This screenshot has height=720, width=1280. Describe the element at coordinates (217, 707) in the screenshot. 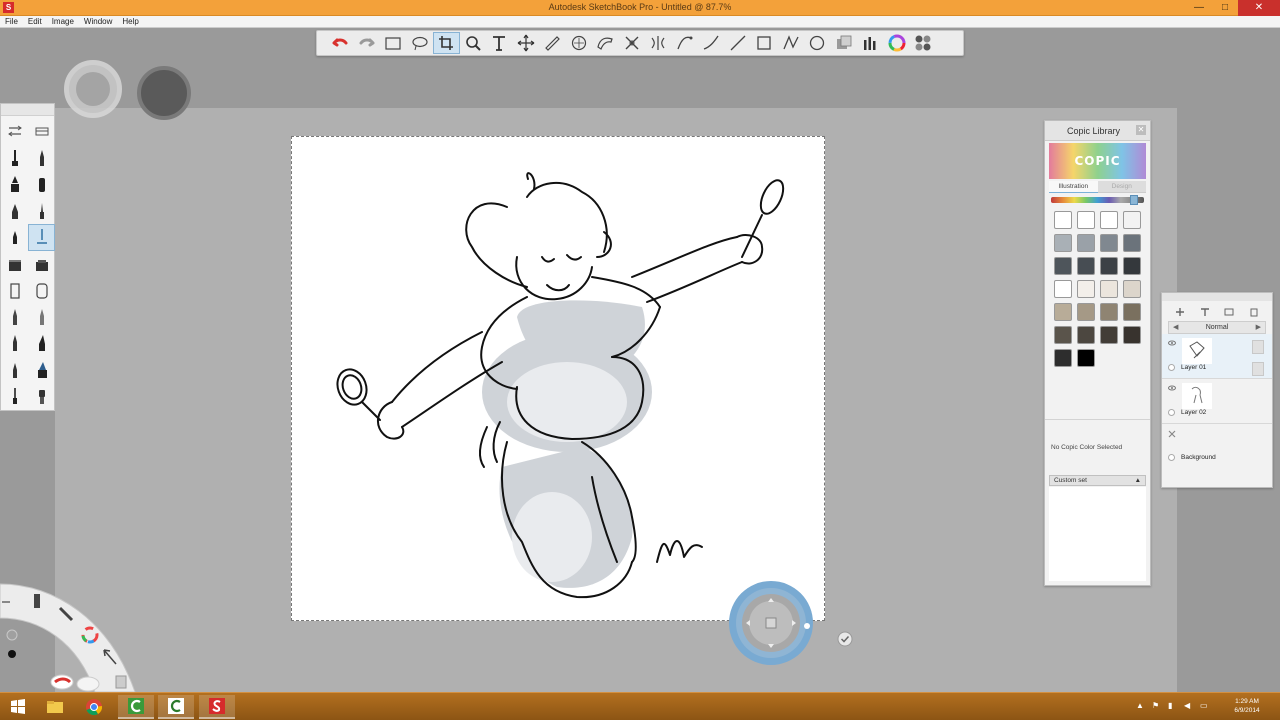

I see `sketchbook-icon` at that location.